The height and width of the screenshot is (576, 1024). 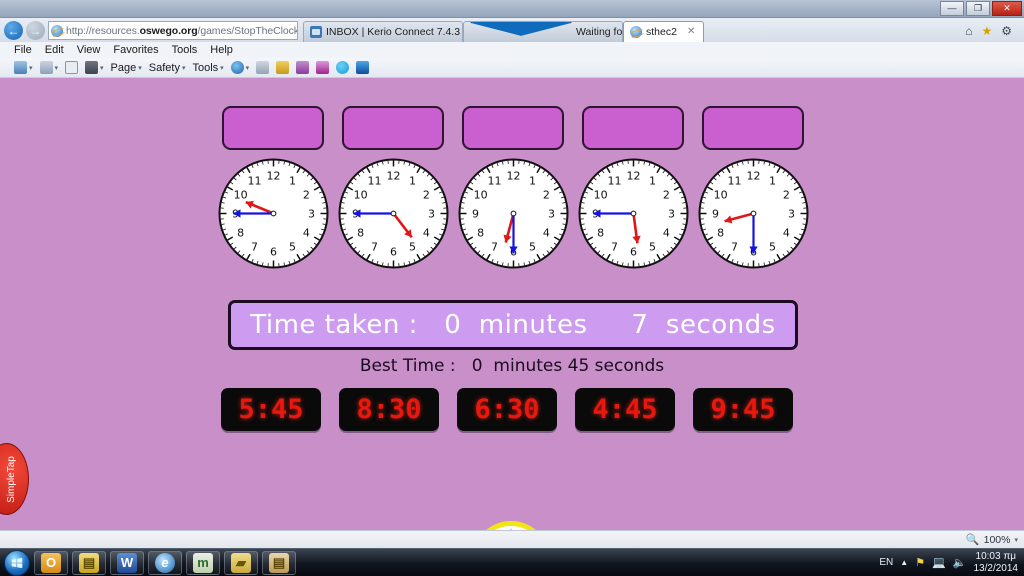 I want to click on bluetooth-icon, so click(x=363, y=67).